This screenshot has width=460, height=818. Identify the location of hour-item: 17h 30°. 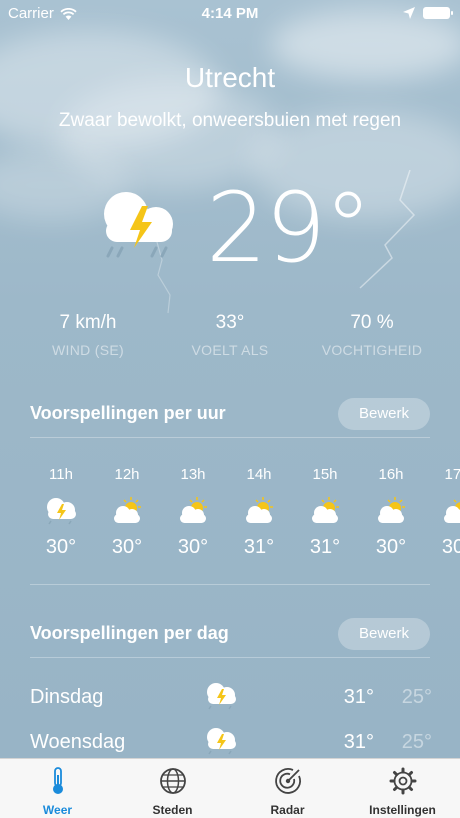
(443, 512).